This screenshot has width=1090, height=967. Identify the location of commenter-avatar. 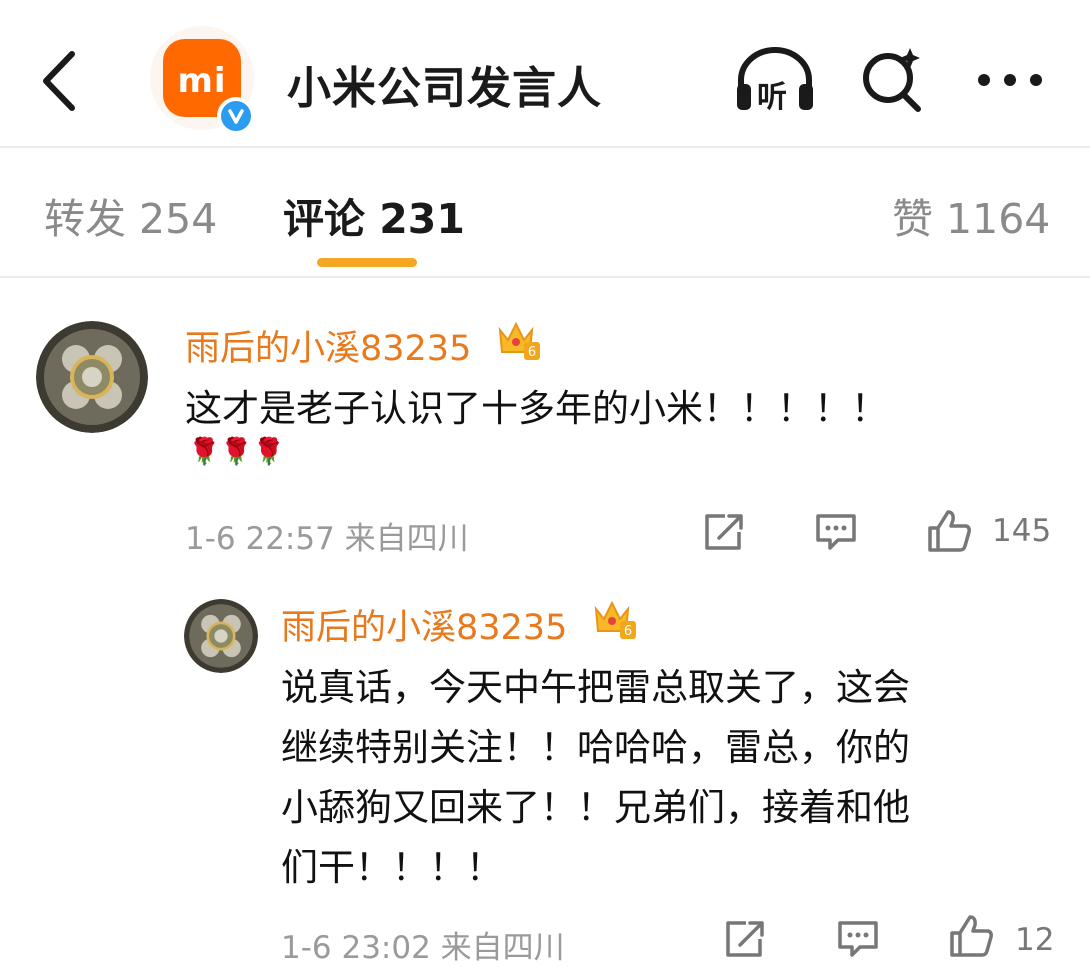
(92, 377).